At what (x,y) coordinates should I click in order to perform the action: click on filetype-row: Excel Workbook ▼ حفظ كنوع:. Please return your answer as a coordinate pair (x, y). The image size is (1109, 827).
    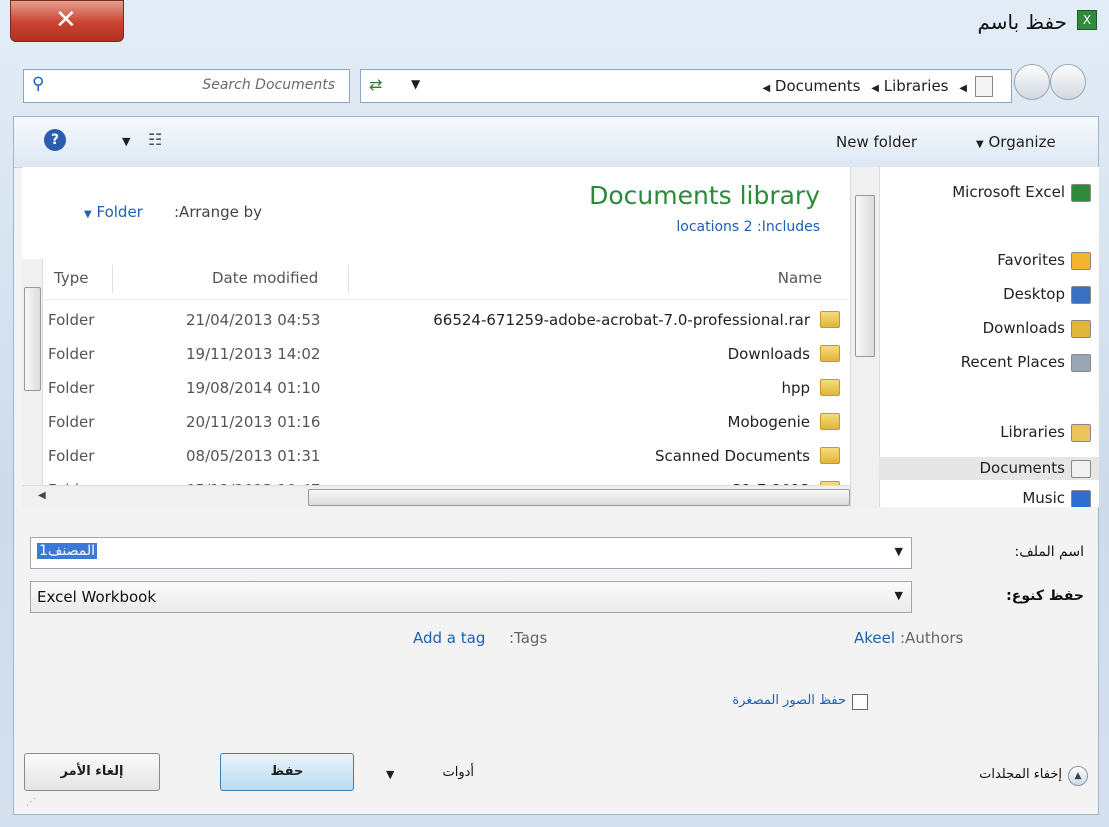
    Looking at the image, I should click on (560, 598).